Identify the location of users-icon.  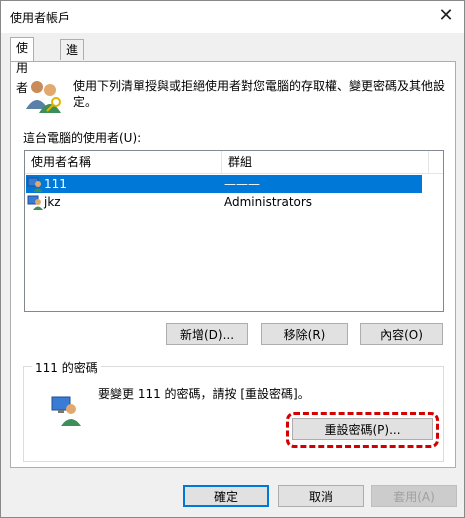
(43, 97).